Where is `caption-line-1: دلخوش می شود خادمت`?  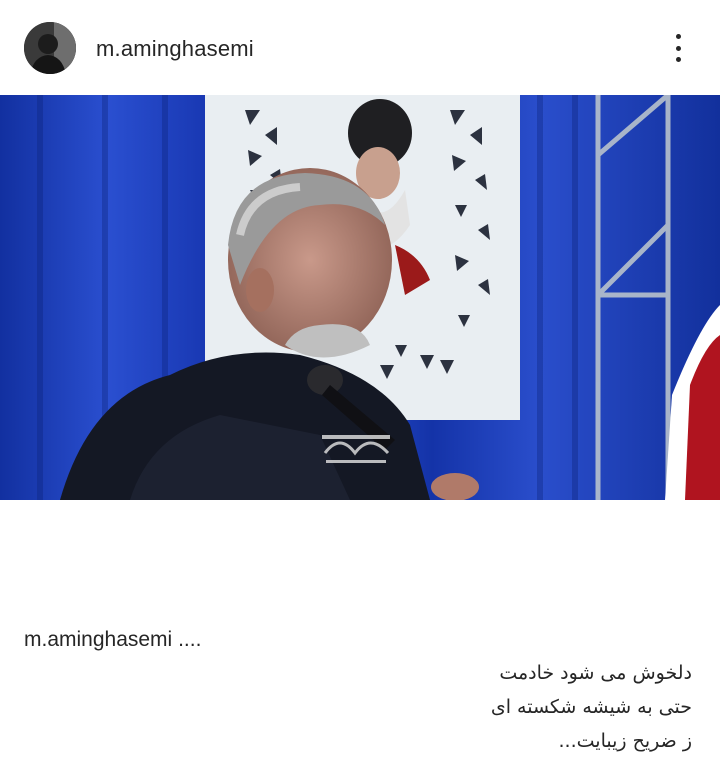
caption-line-1: دلخوش می شود خادمت is located at coordinates (595, 673).